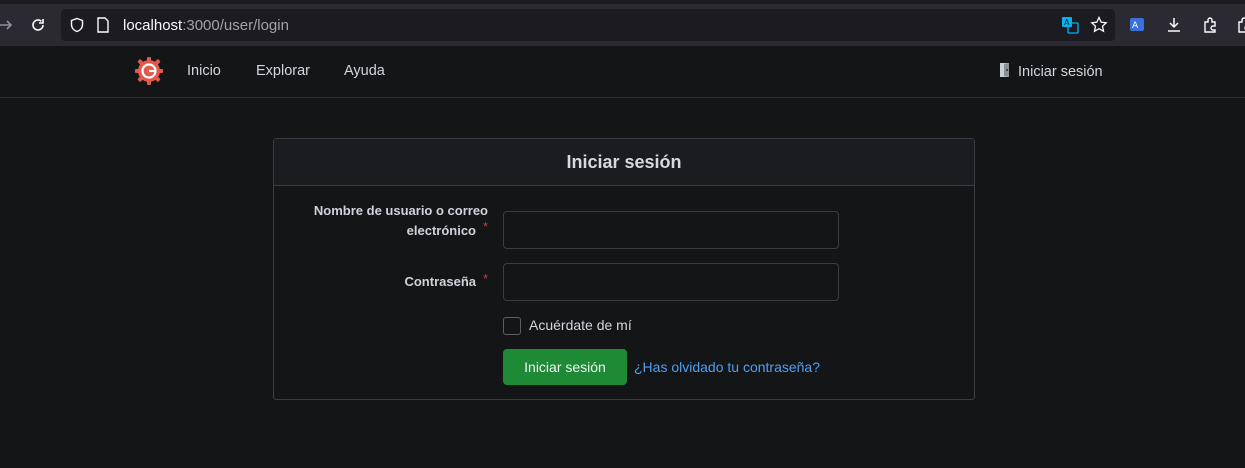 Image resolution: width=1245 pixels, height=468 pixels. What do you see at coordinates (486, 226) in the screenshot?
I see `username-required-mark: *` at bounding box center [486, 226].